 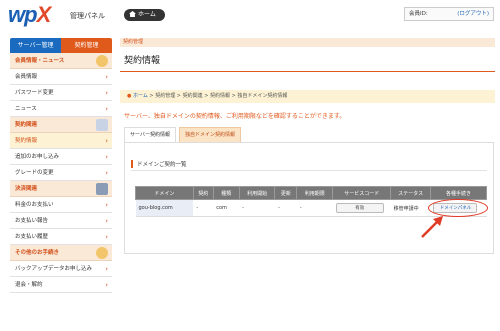 What do you see at coordinates (61, 173) in the screenshot?
I see `sidebar-item-grade-change: グレードの変更 ›` at bounding box center [61, 173].